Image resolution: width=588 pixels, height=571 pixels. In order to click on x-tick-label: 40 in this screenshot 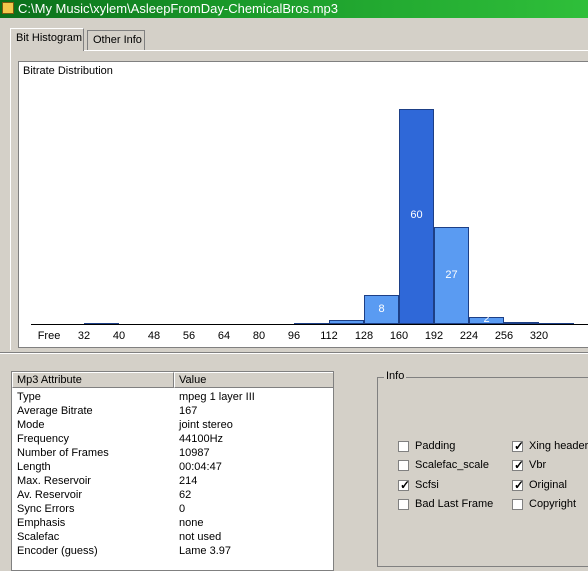, I will do `click(119, 336)`.